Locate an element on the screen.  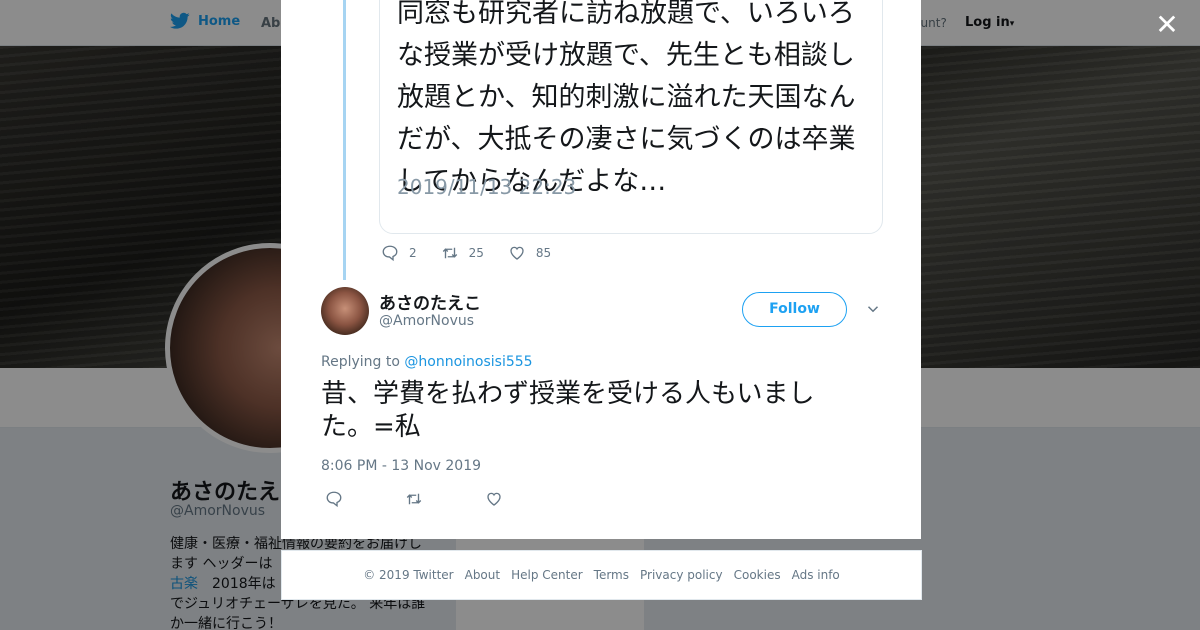
like-button: 85 is located at coordinates (529, 253).